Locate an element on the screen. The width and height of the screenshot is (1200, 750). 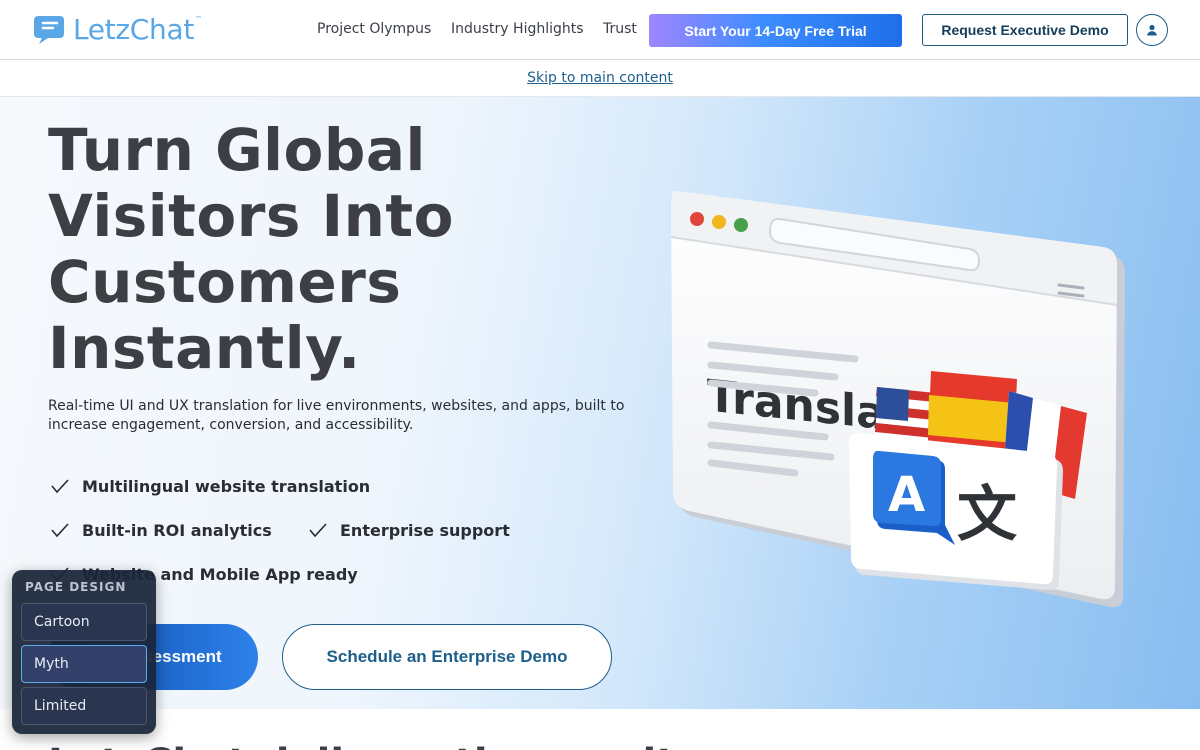
account-button is located at coordinates (1152, 30).